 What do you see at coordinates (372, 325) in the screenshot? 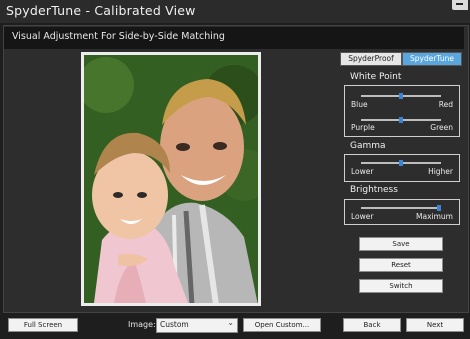
I see `back-button: Back` at bounding box center [372, 325].